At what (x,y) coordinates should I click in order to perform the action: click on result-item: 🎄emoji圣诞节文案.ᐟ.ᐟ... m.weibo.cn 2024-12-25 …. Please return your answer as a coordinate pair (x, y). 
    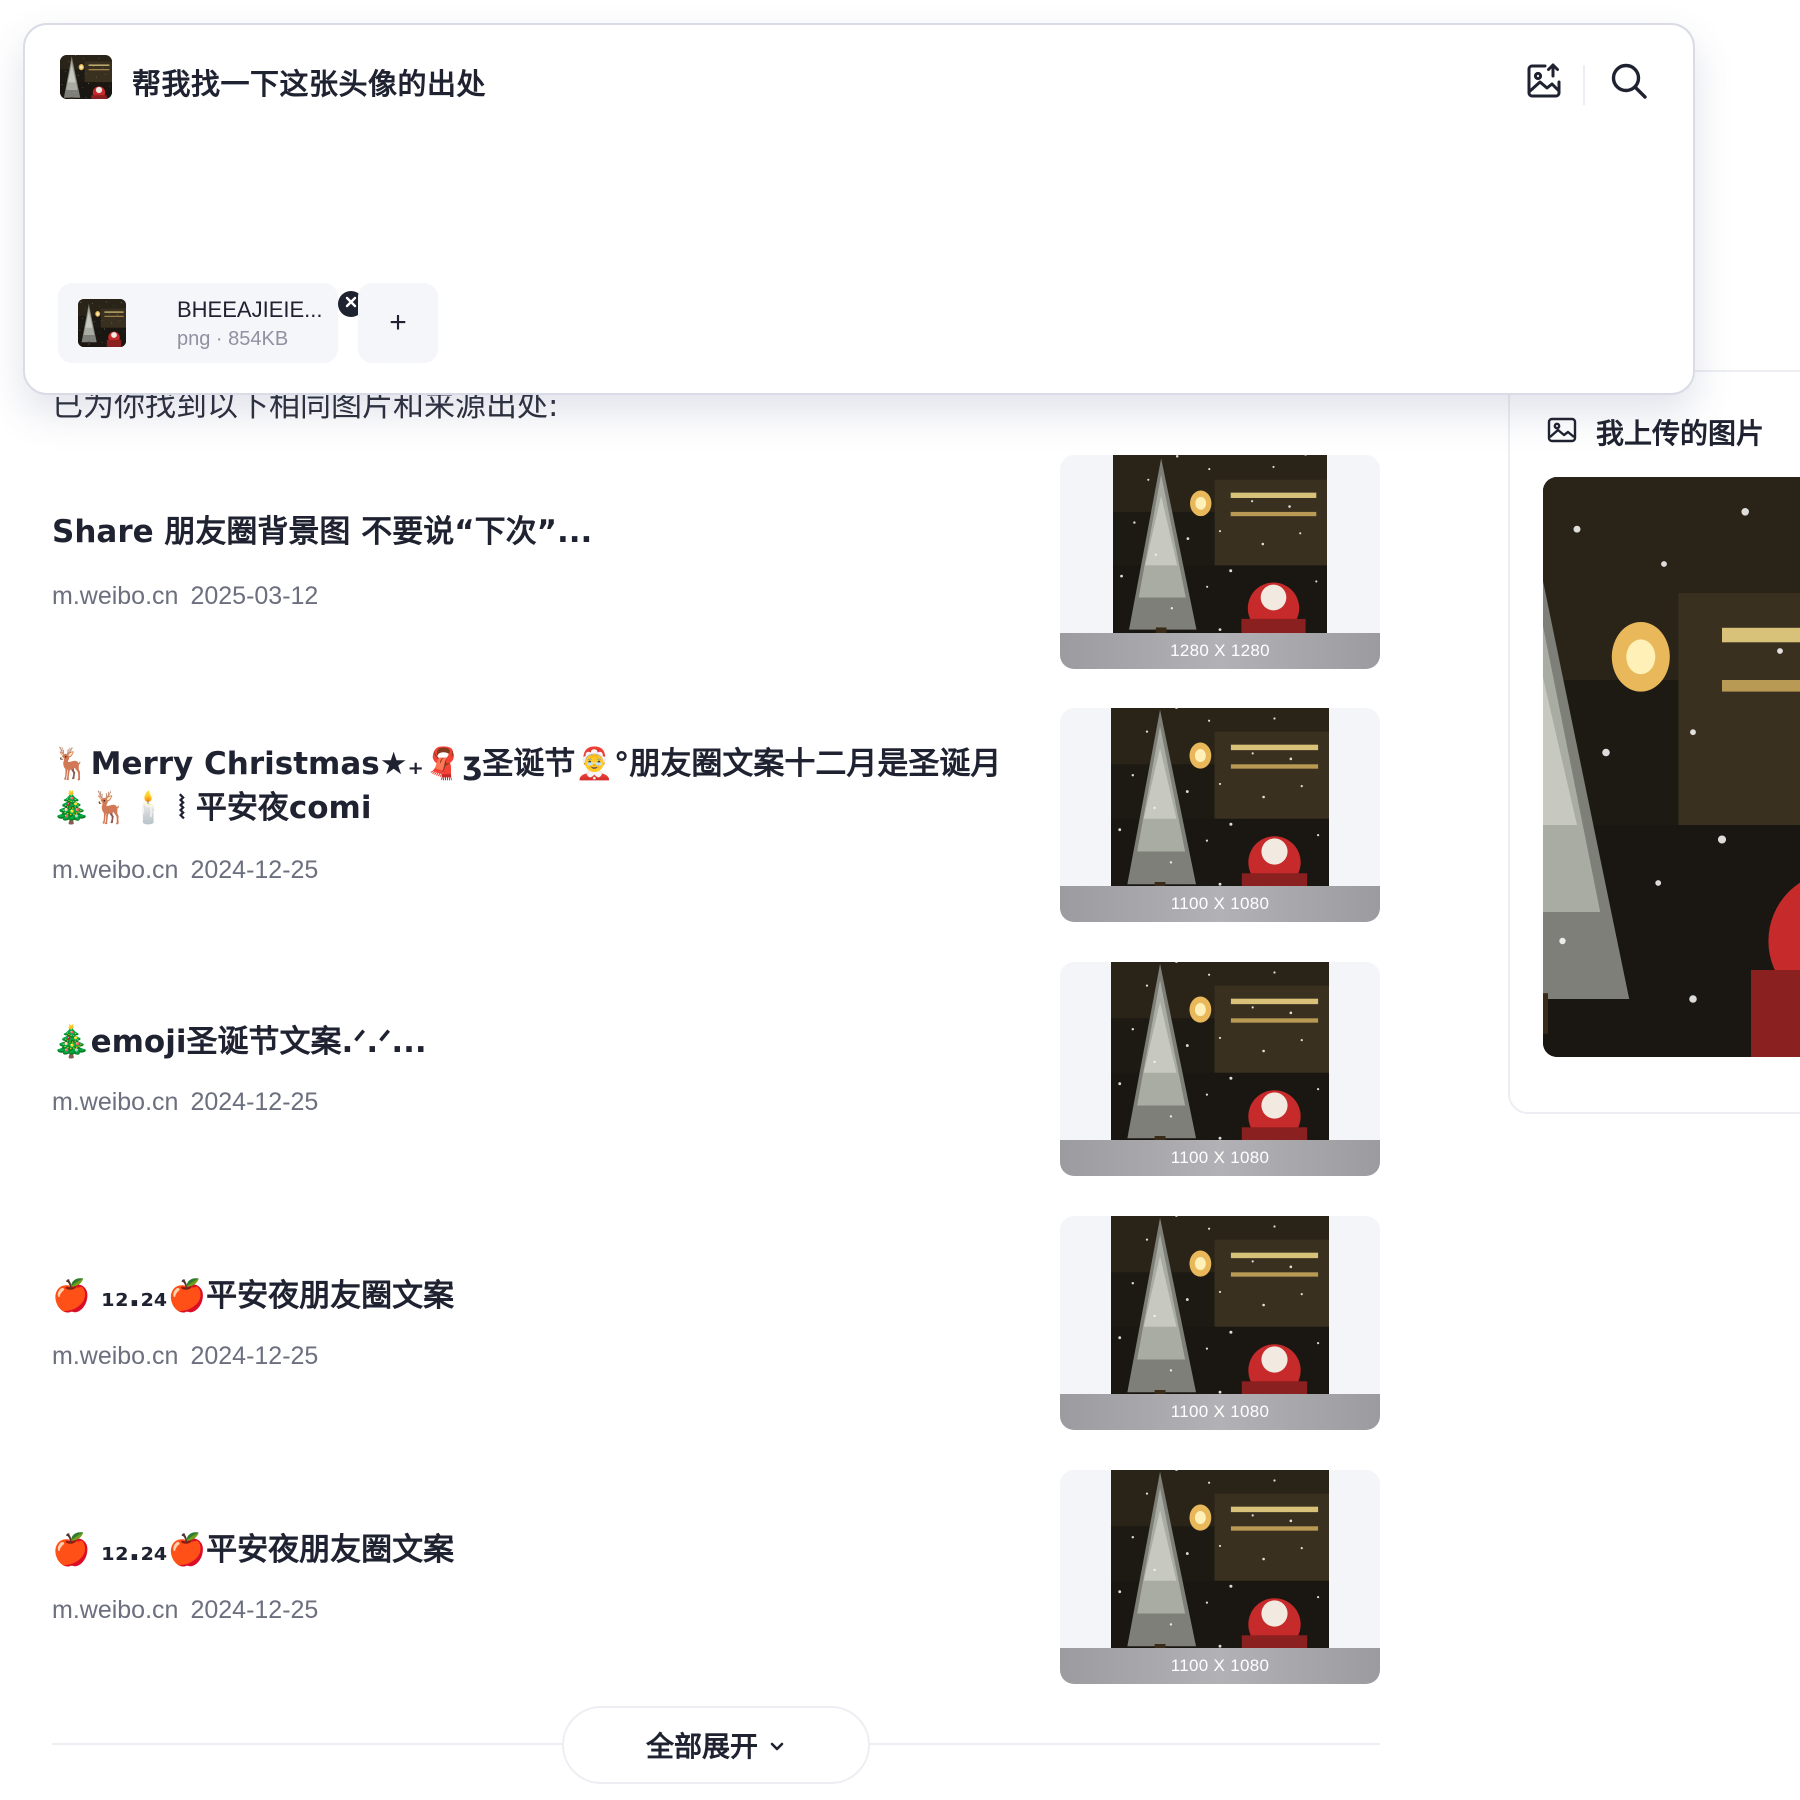
    Looking at the image, I should click on (700, 1067).